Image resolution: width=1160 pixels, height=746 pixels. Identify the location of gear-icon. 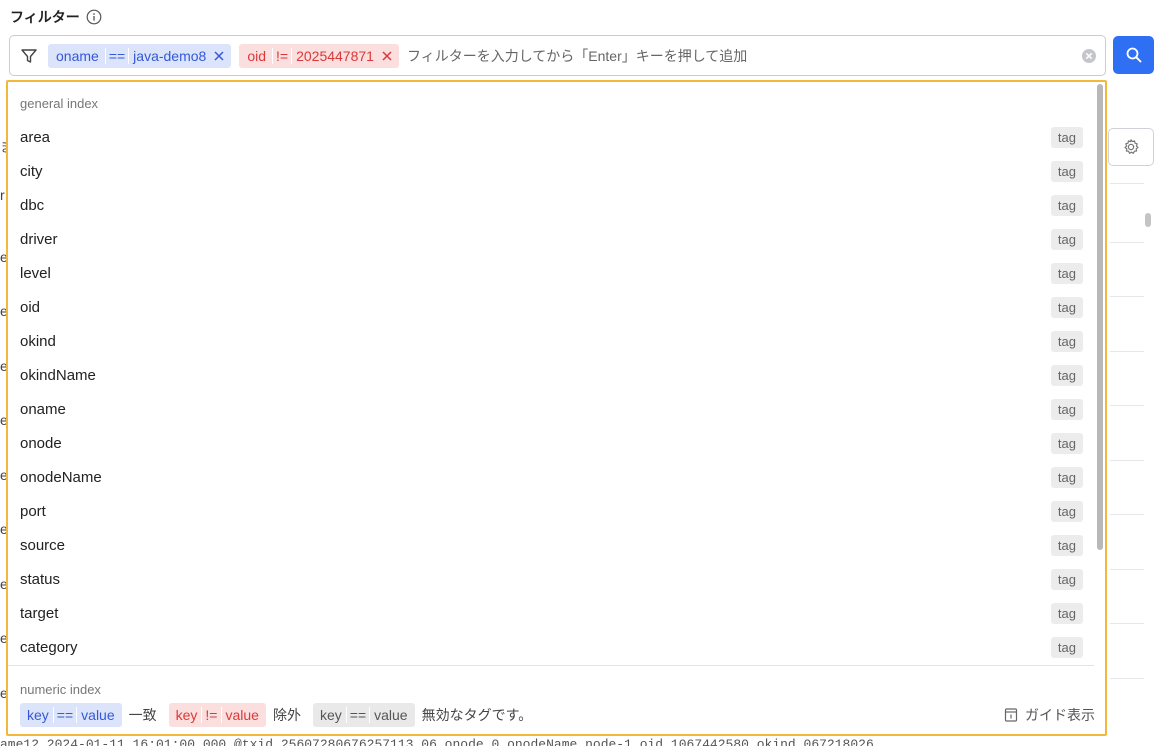
(1131, 147).